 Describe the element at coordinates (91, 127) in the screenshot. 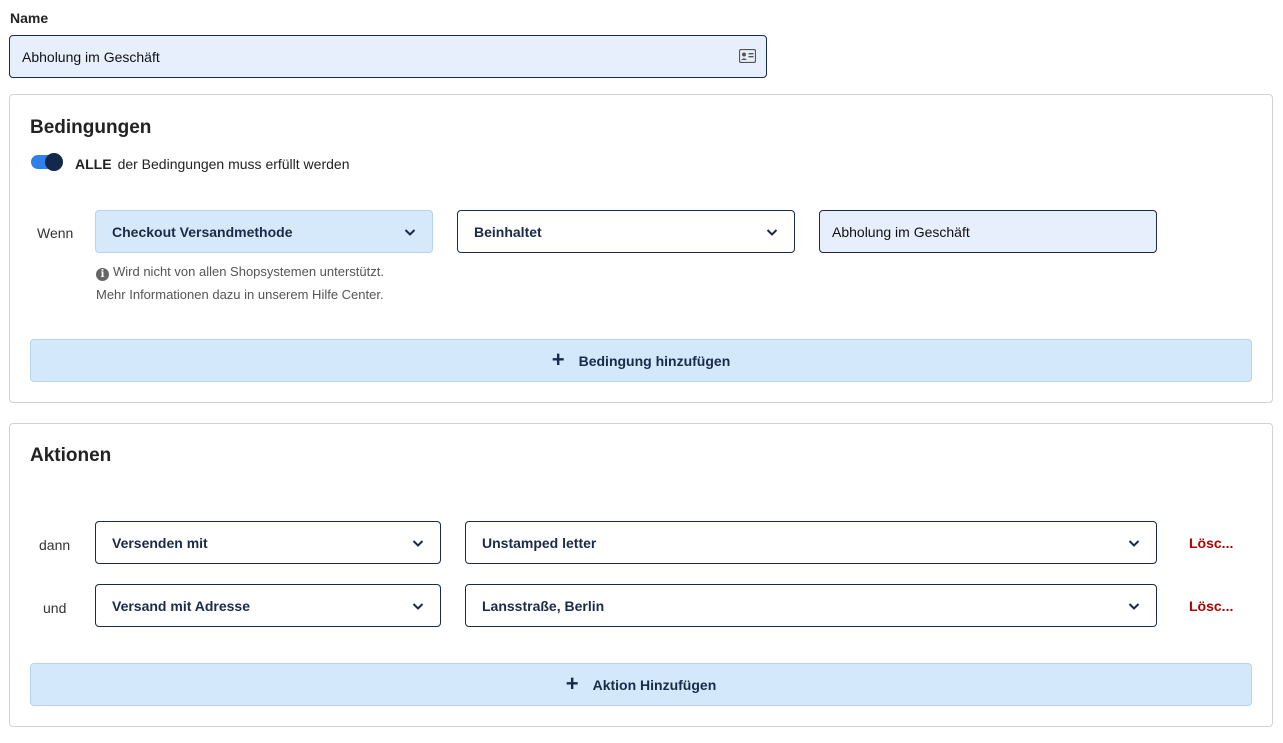

I see `conditions-title: Bedingungen` at that location.